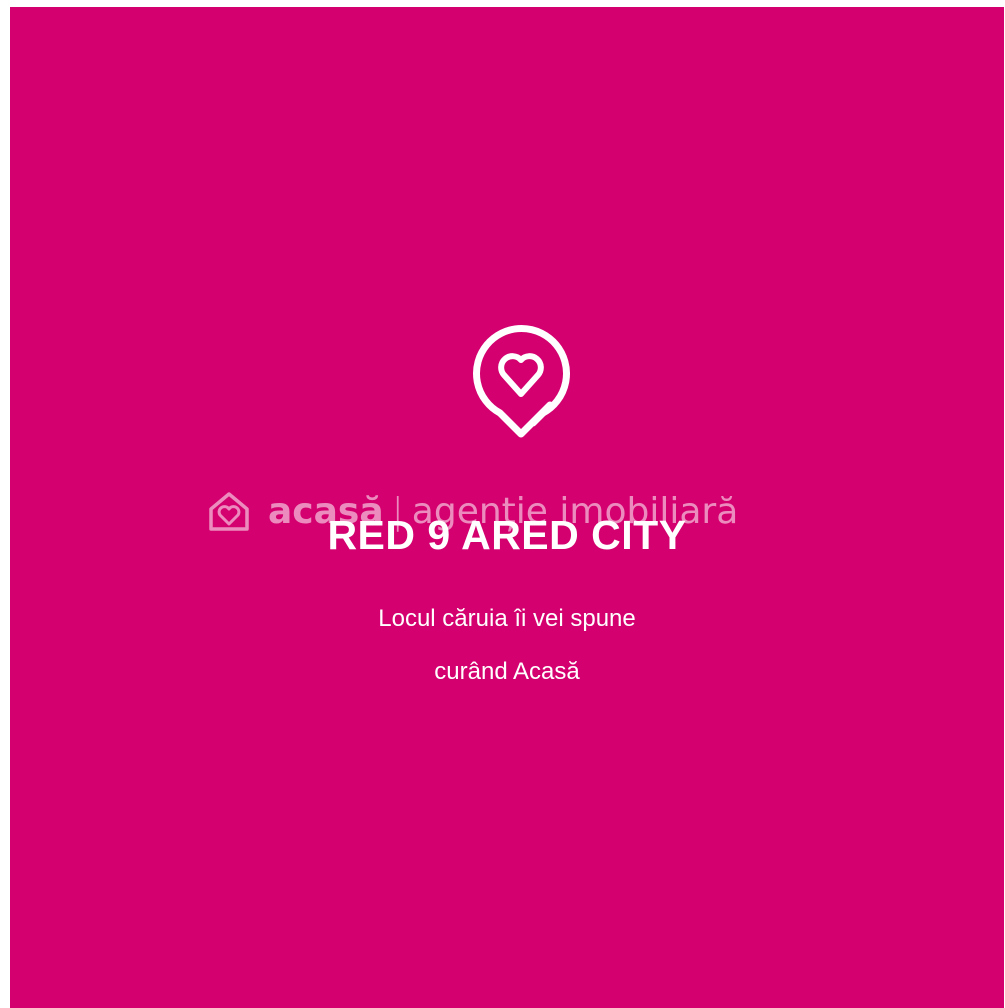 The height and width of the screenshot is (1008, 1005). What do you see at coordinates (507, 535) in the screenshot?
I see `headline-title: RED 9 ARED CITY` at bounding box center [507, 535].